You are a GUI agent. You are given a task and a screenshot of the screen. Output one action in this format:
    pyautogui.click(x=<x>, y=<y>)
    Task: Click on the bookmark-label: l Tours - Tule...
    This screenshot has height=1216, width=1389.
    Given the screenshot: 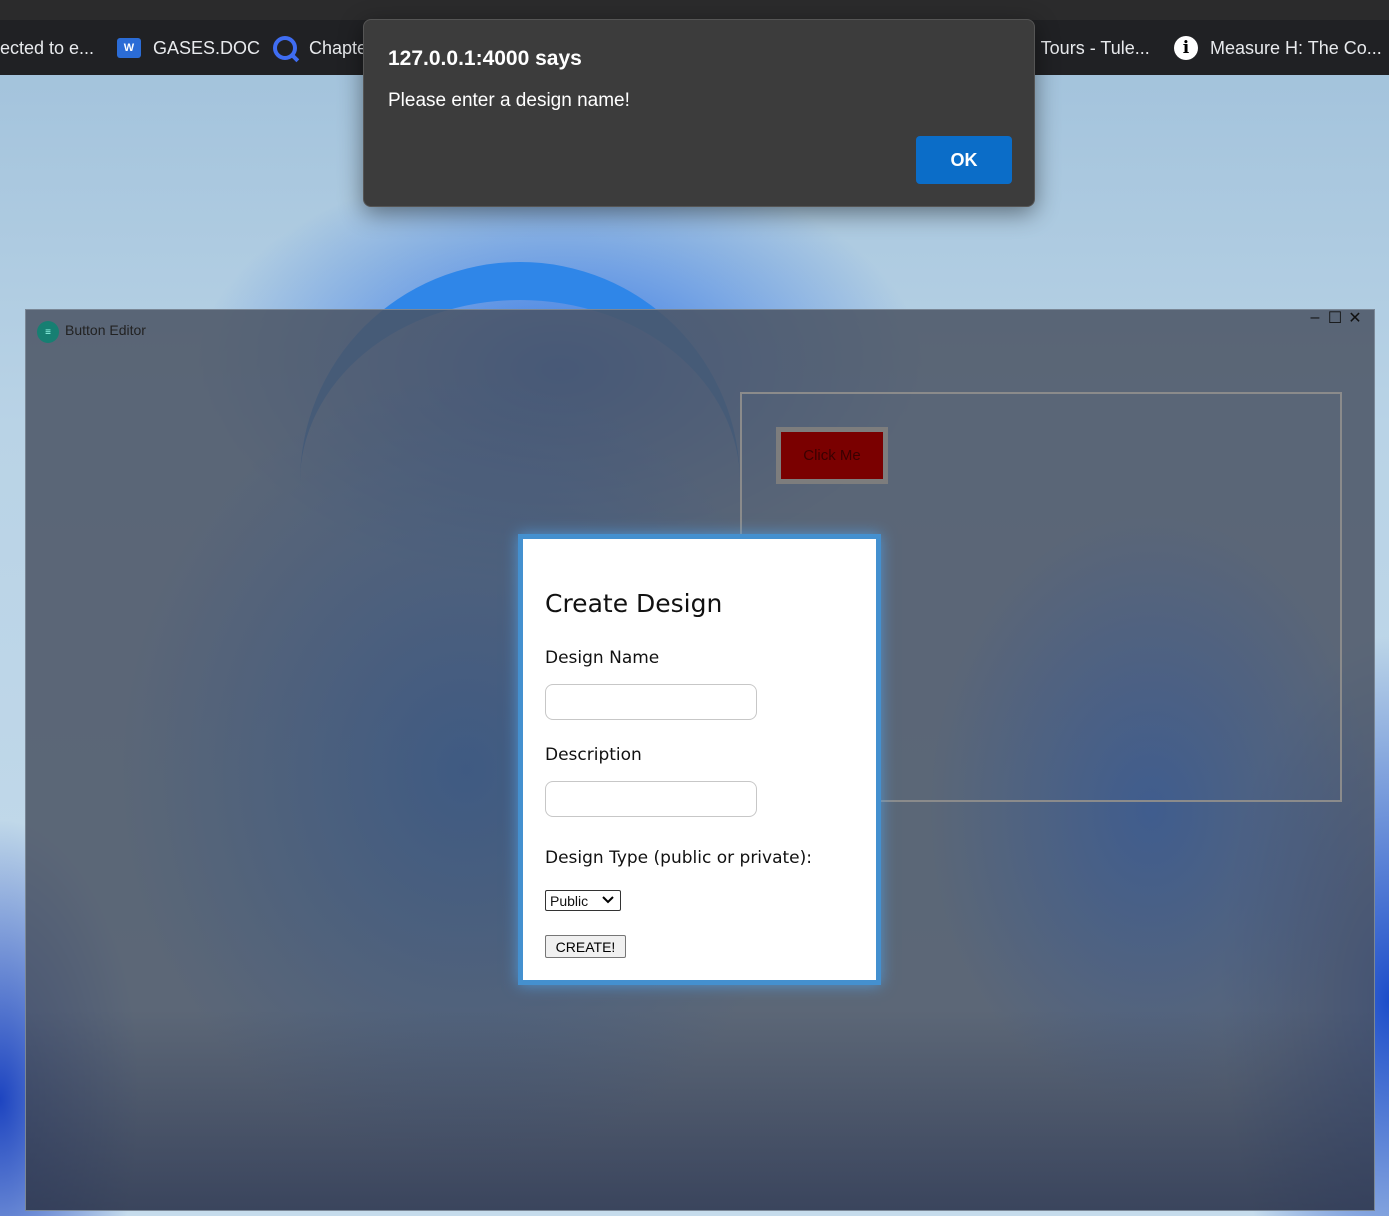 What is the action you would take?
    pyautogui.click(x=1091, y=47)
    